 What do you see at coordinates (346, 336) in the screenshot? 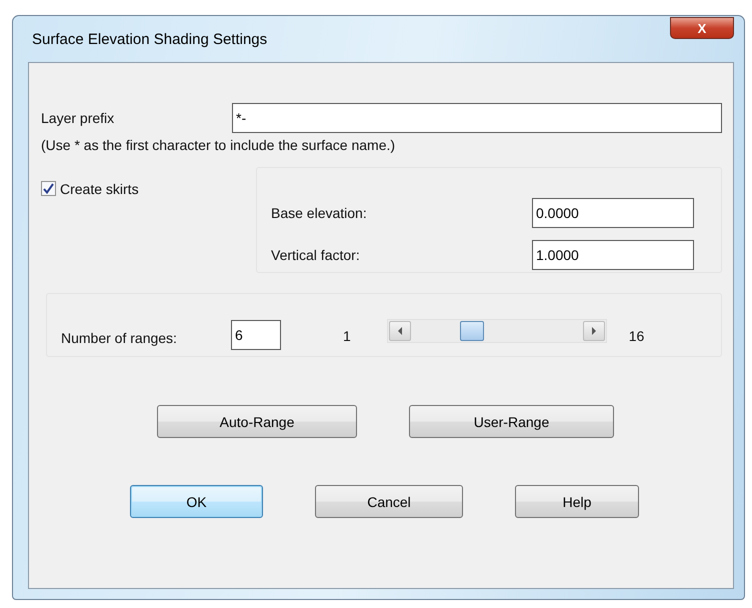
I see `min-label: 1` at bounding box center [346, 336].